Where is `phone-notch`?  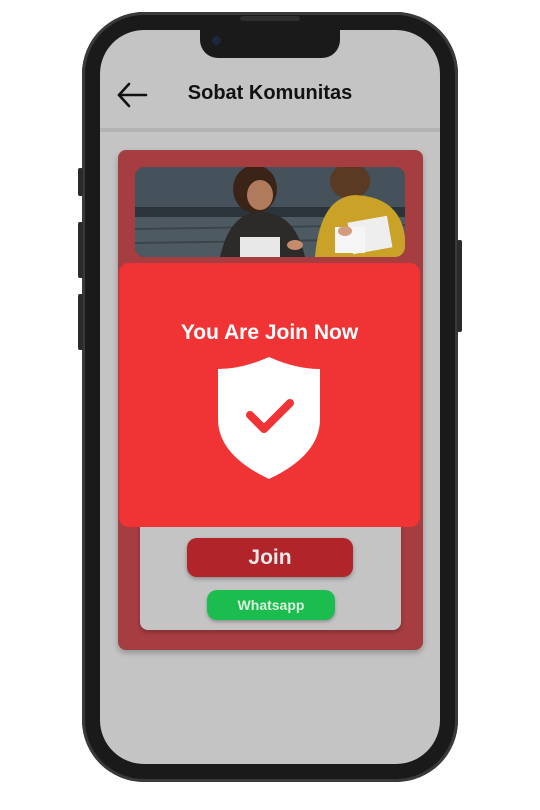 phone-notch is located at coordinates (270, 44).